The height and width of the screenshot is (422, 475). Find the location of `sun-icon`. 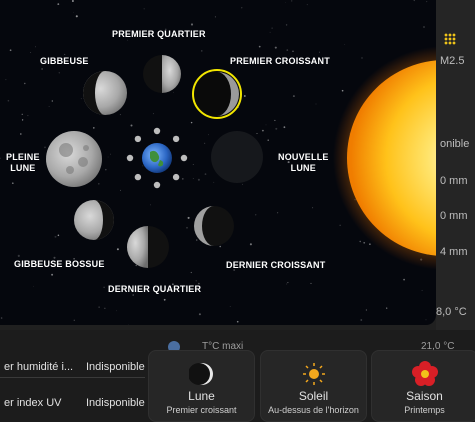

sun-icon is located at coordinates (313, 374).